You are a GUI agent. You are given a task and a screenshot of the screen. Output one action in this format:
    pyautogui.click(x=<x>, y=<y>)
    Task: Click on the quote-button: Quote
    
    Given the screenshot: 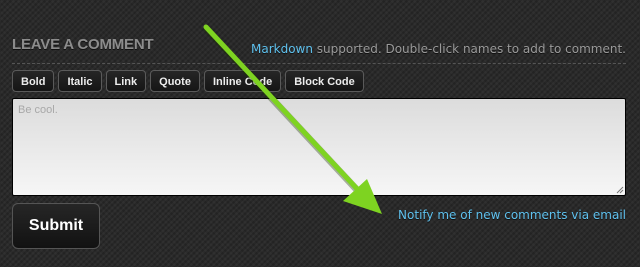 What is the action you would take?
    pyautogui.click(x=175, y=81)
    